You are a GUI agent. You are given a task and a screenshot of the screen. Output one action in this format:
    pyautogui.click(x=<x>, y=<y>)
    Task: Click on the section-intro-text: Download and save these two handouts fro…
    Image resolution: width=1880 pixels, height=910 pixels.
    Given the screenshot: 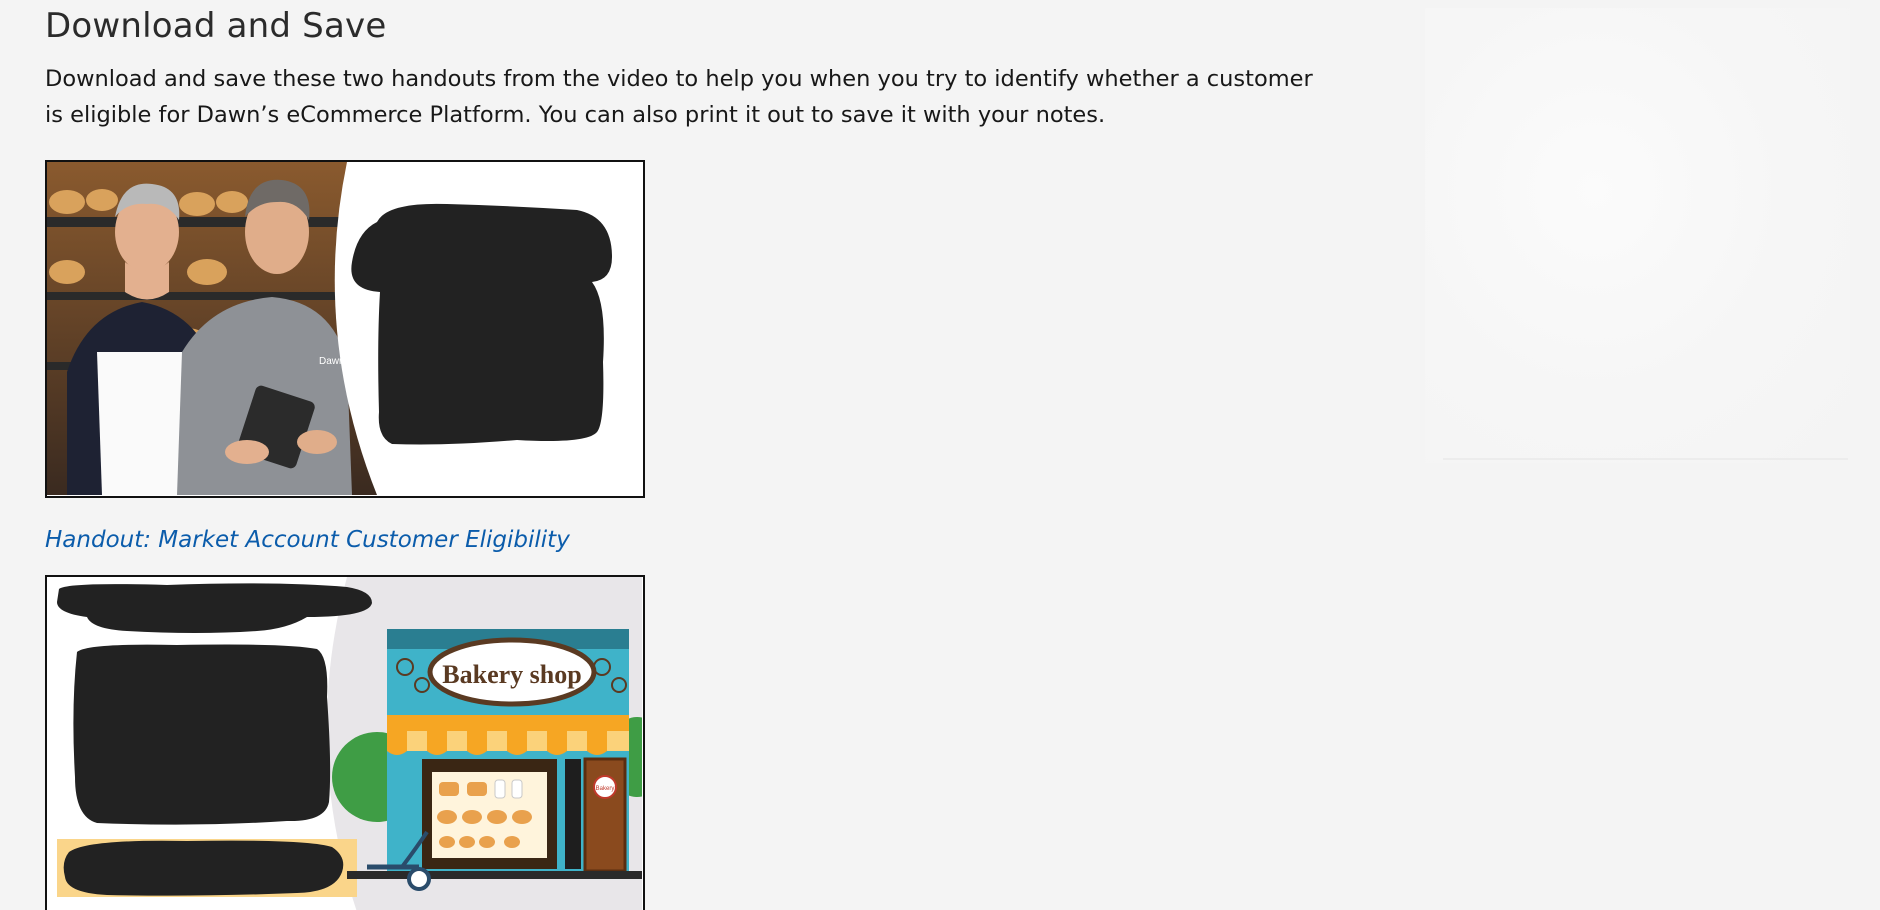 What is the action you would take?
    pyautogui.click(x=679, y=97)
    